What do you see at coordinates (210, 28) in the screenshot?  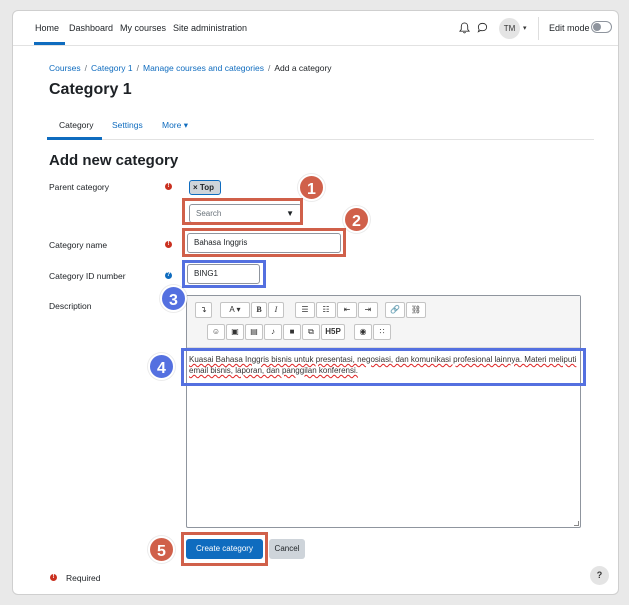 I see `nav-site-administration: Site administration` at bounding box center [210, 28].